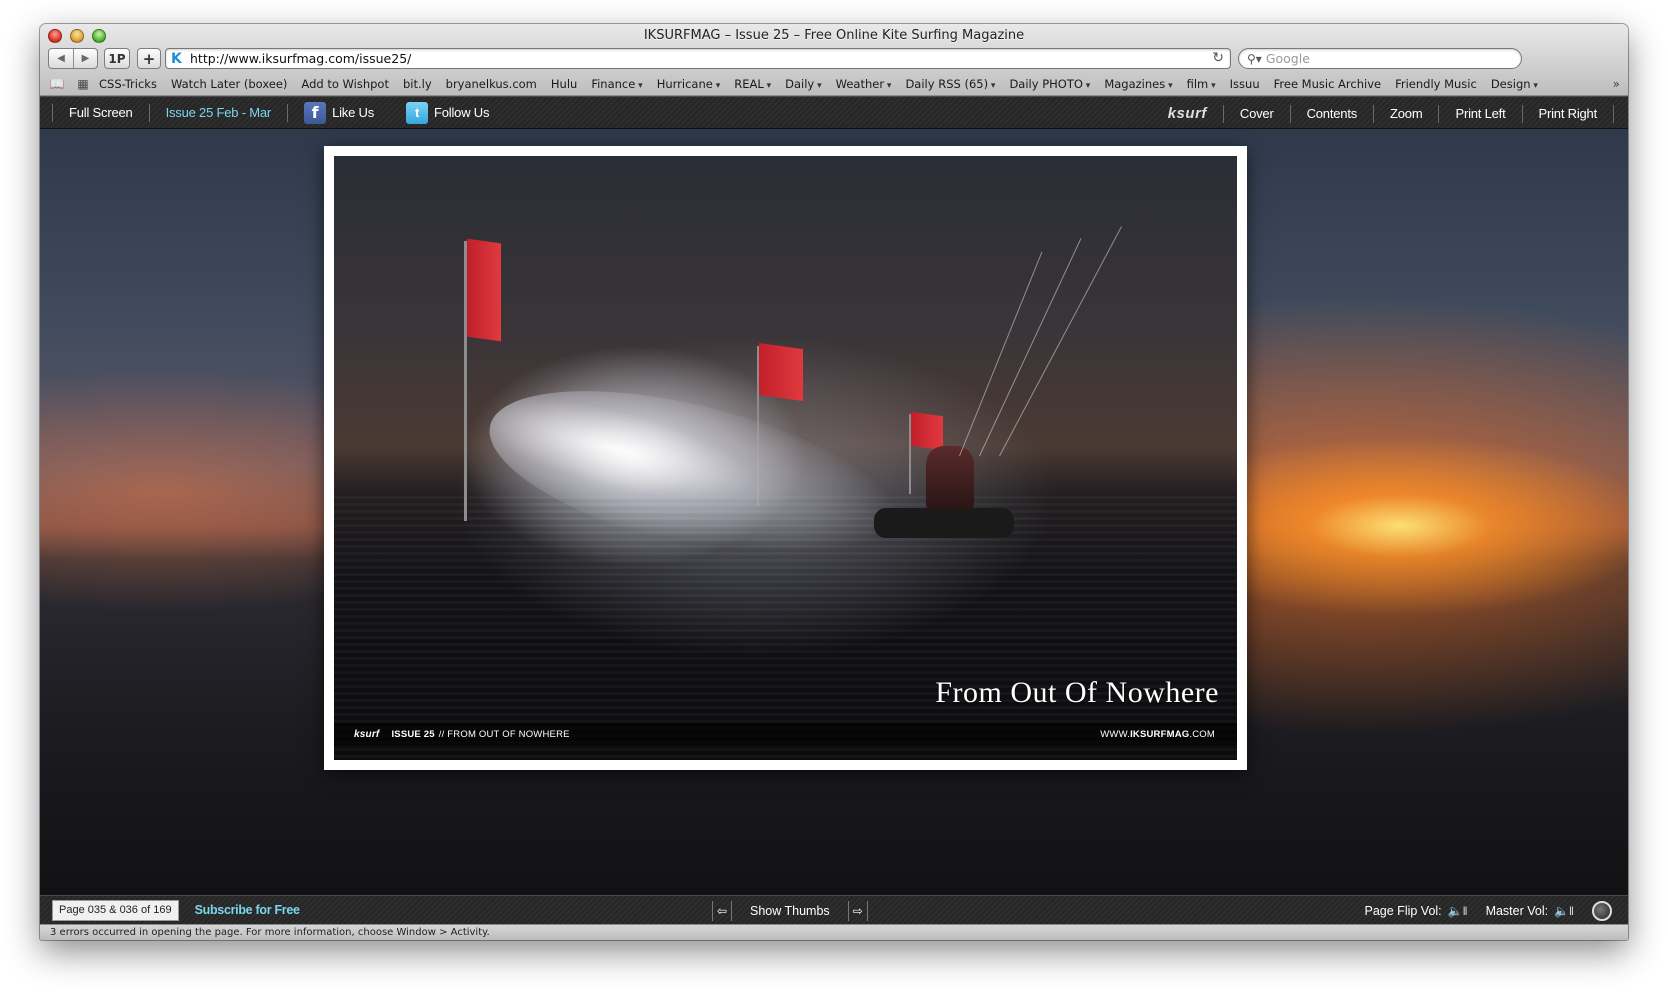 This screenshot has width=1668, height=994. Describe the element at coordinates (219, 112) in the screenshot. I see `issue-selector: Issue 25 Feb - Mar` at that location.